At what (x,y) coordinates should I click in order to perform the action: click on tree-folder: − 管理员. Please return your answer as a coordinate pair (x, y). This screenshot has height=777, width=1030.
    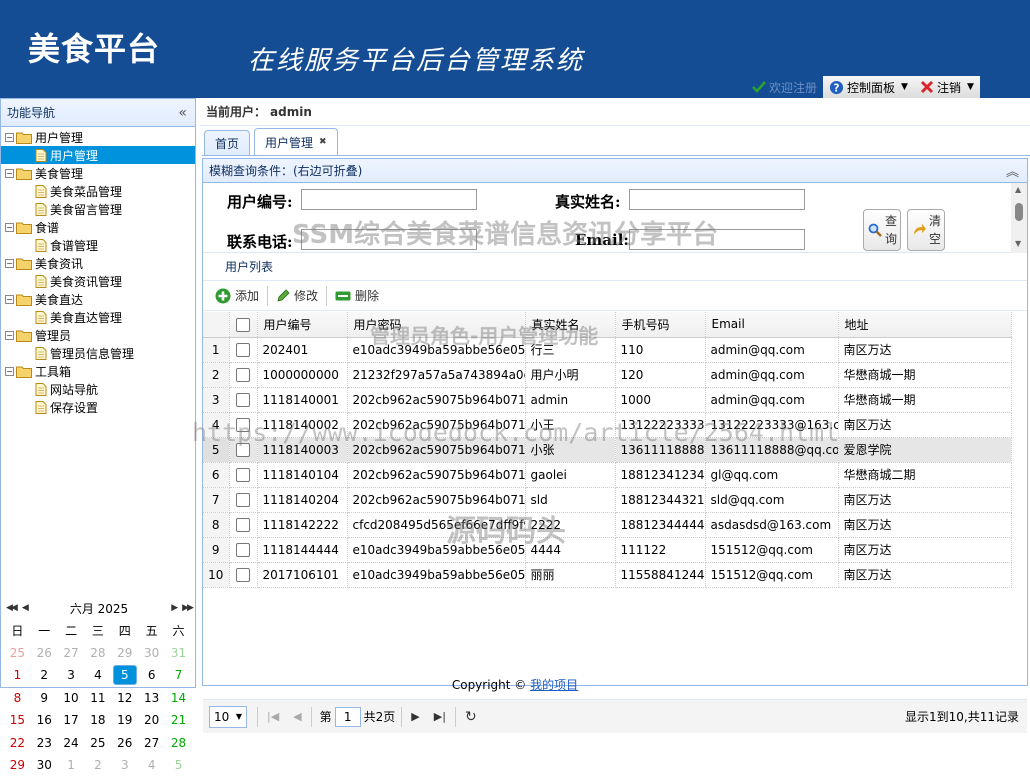
    Looking at the image, I should click on (98, 335).